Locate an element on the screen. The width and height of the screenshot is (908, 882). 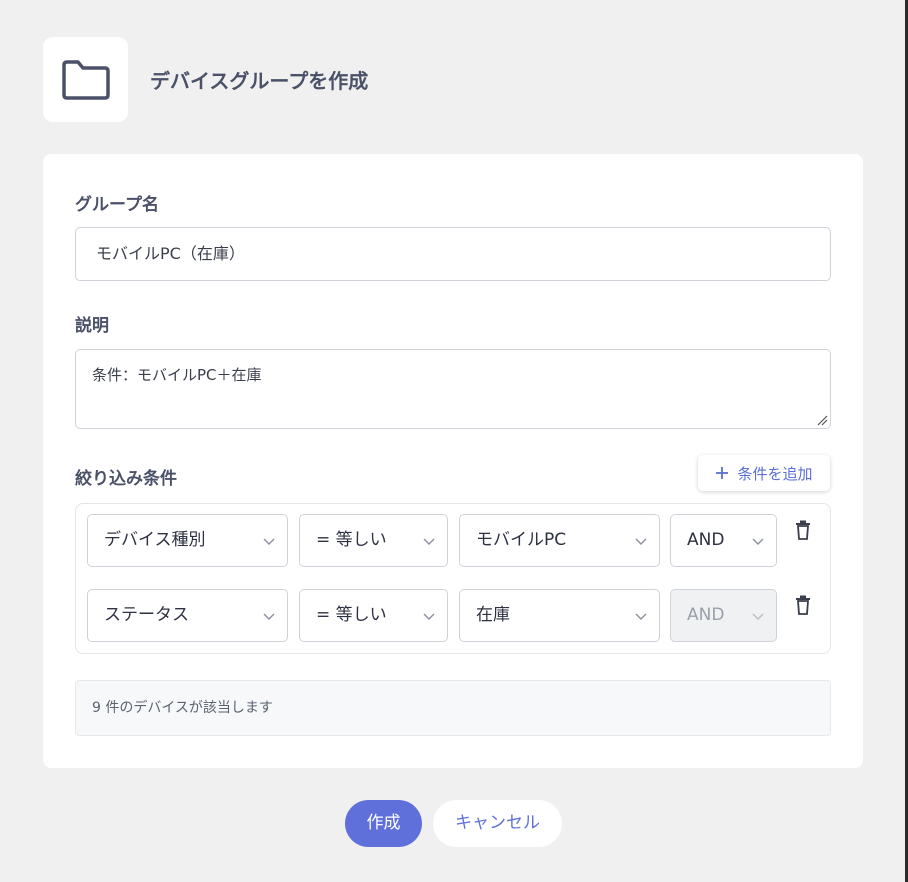
group-name-input: モバイルPC（在庫） is located at coordinates (453, 254).